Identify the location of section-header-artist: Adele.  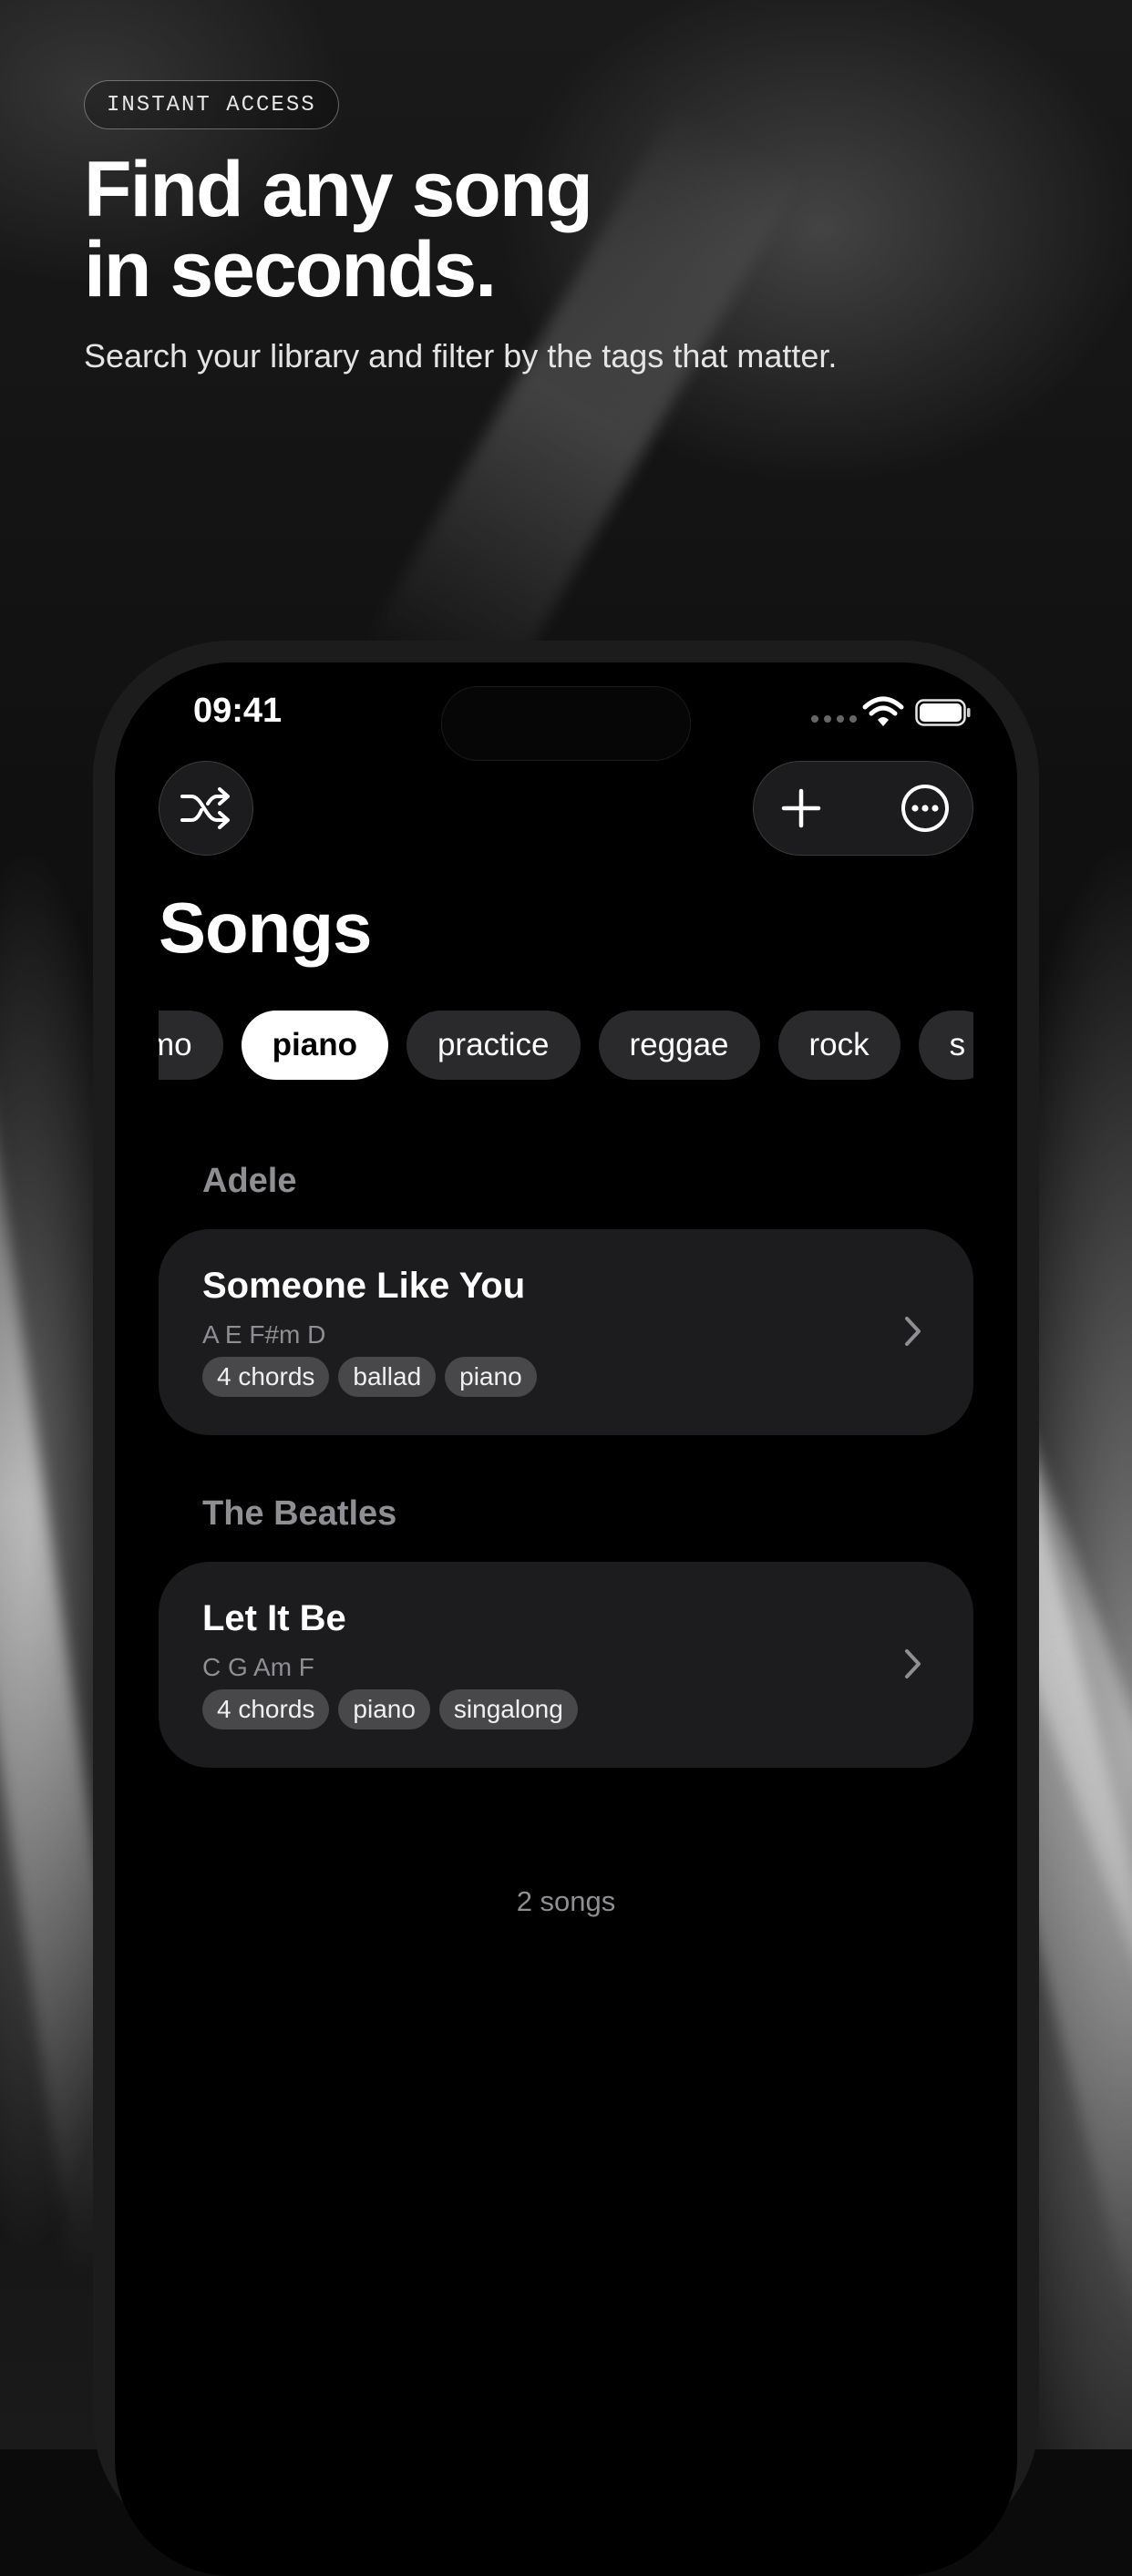
(250, 1181).